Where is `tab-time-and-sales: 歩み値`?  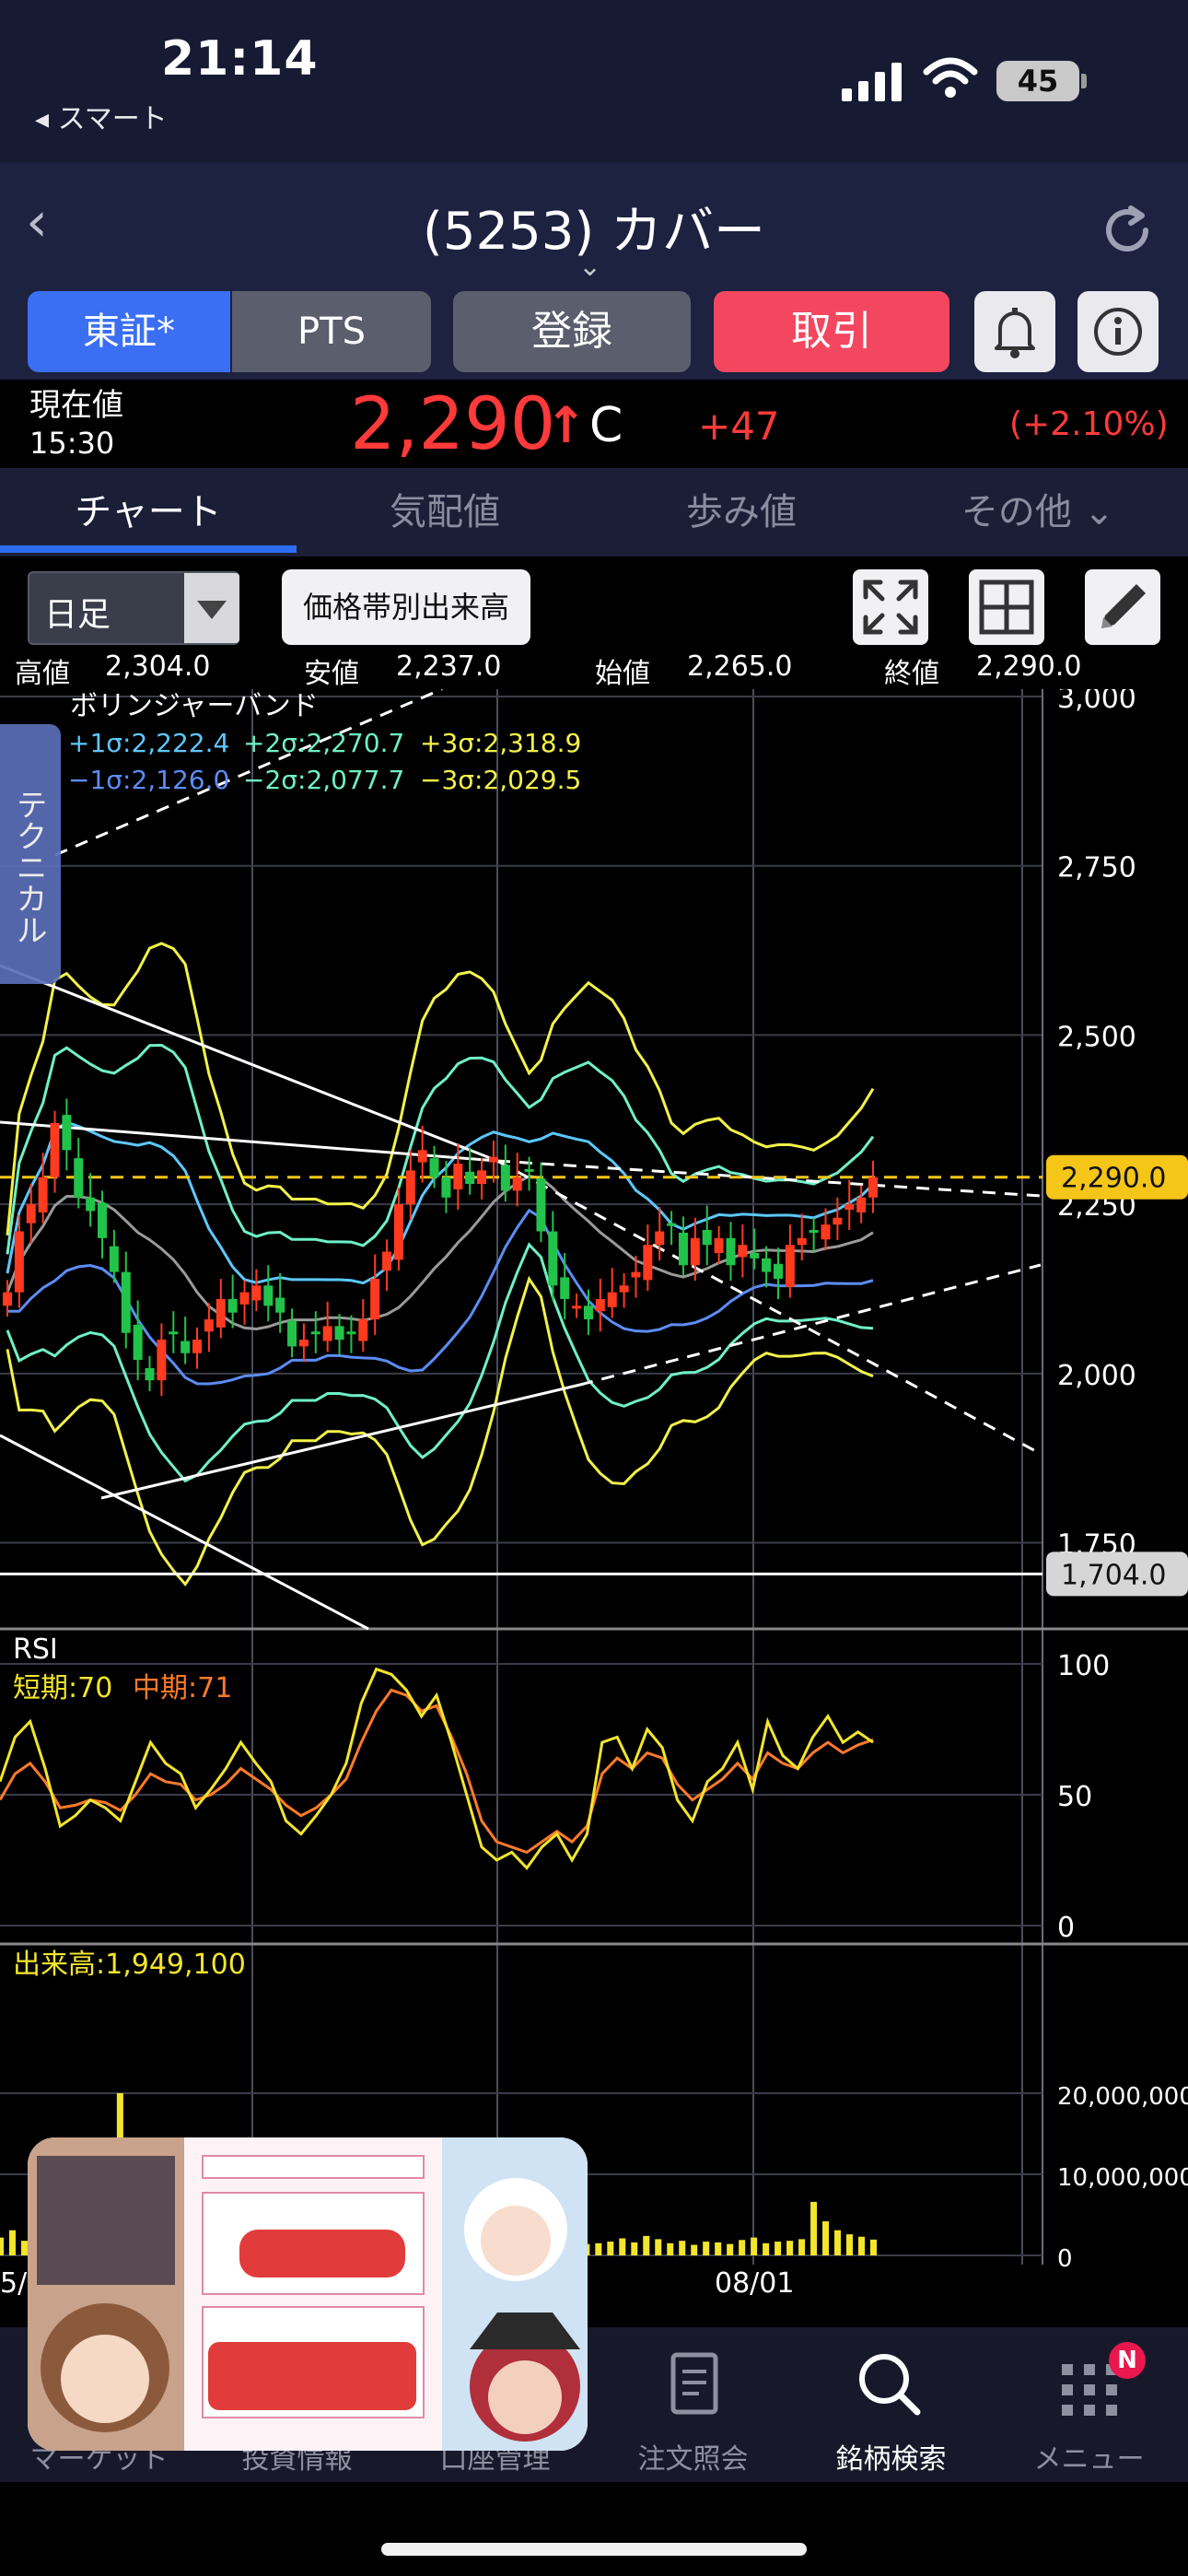 tab-time-and-sales: 歩み値 is located at coordinates (741, 512).